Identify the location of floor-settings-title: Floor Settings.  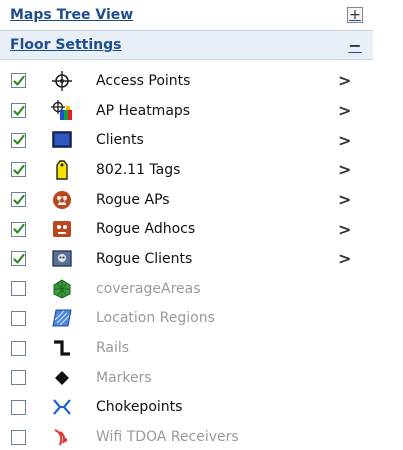
(65, 45).